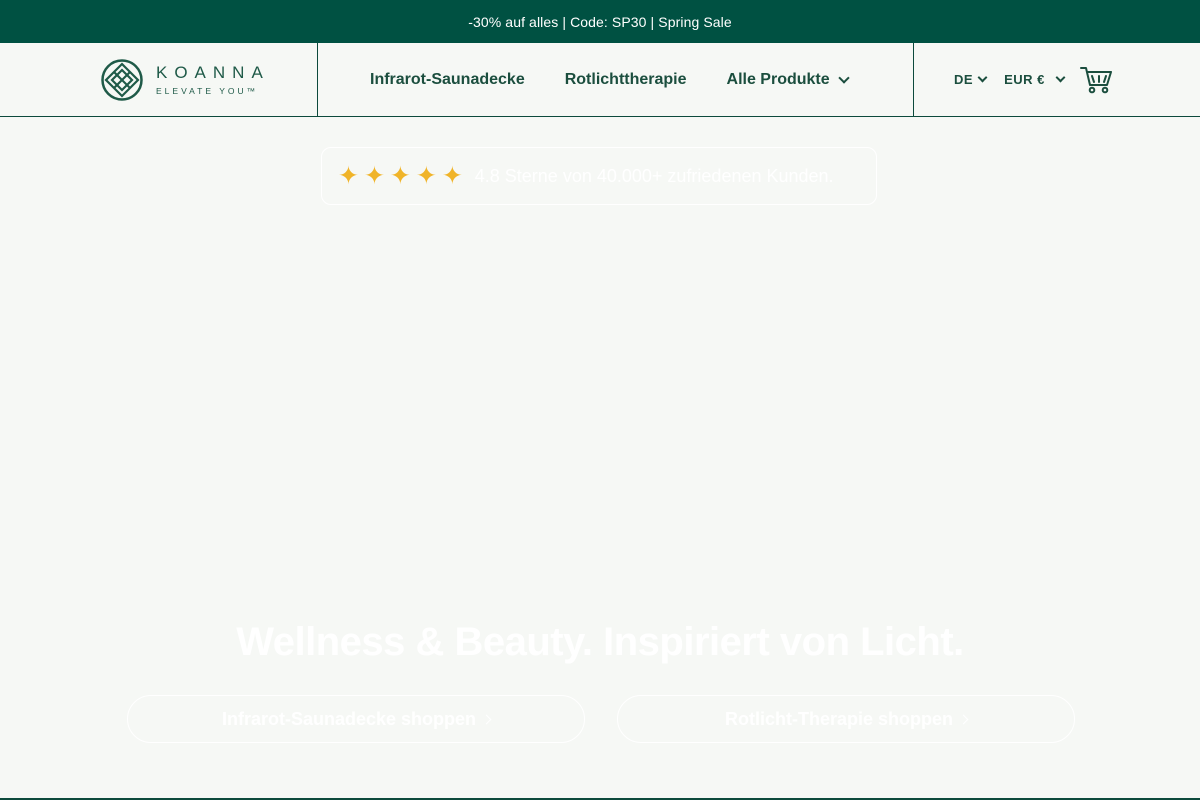 This screenshot has width=1200, height=800. I want to click on cta-label: Infrarot-Saunadecke shoppen, so click(349, 718).